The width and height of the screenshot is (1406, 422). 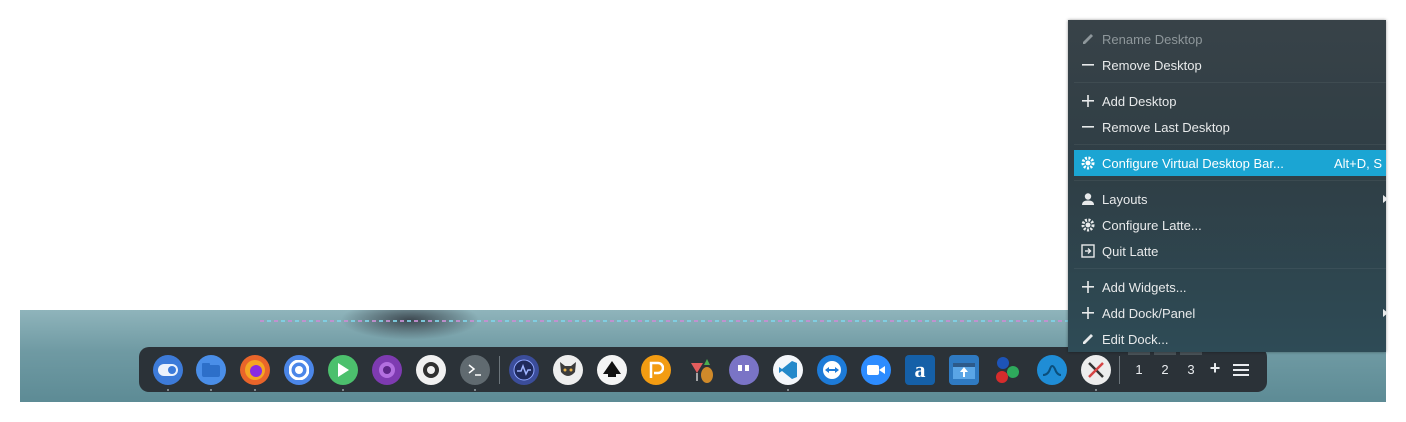 I want to click on vscode-icon, so click(x=788, y=370).